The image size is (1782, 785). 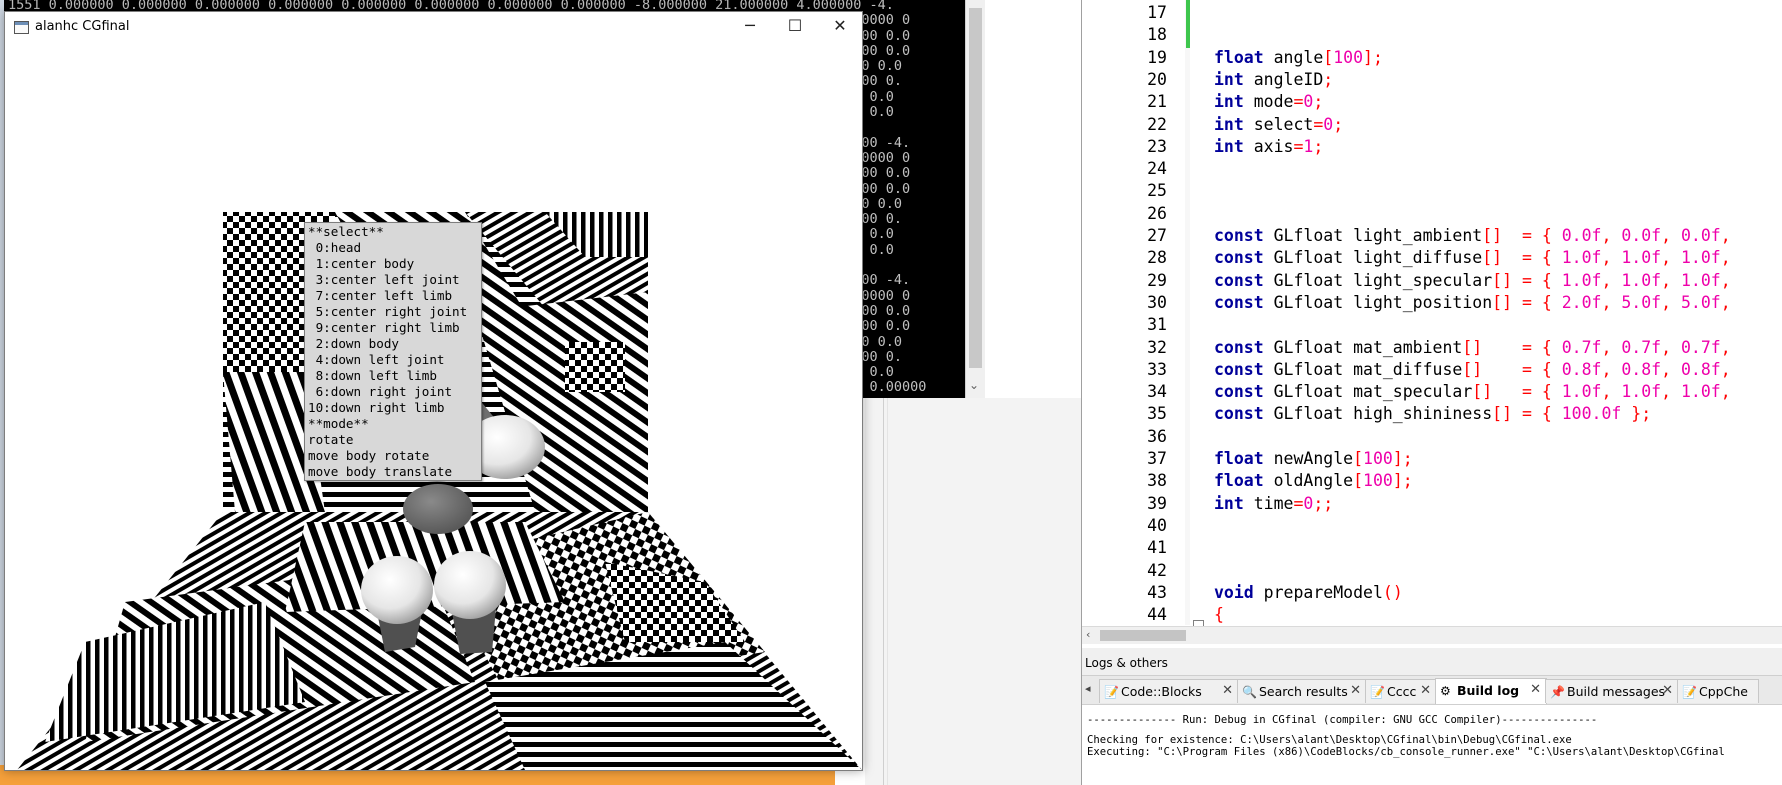 What do you see at coordinates (1546, 369) in the screenshot?
I see `code-token: {` at bounding box center [1546, 369].